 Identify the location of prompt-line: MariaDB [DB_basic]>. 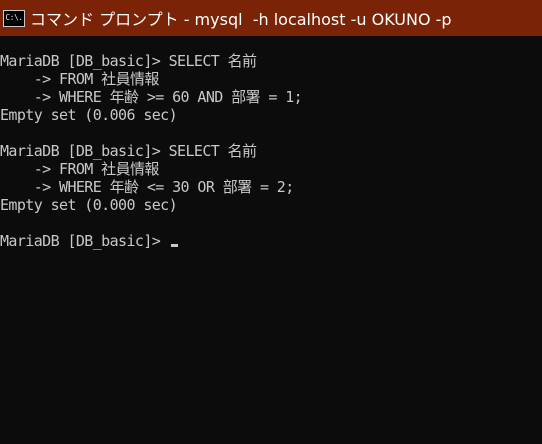
(271, 241).